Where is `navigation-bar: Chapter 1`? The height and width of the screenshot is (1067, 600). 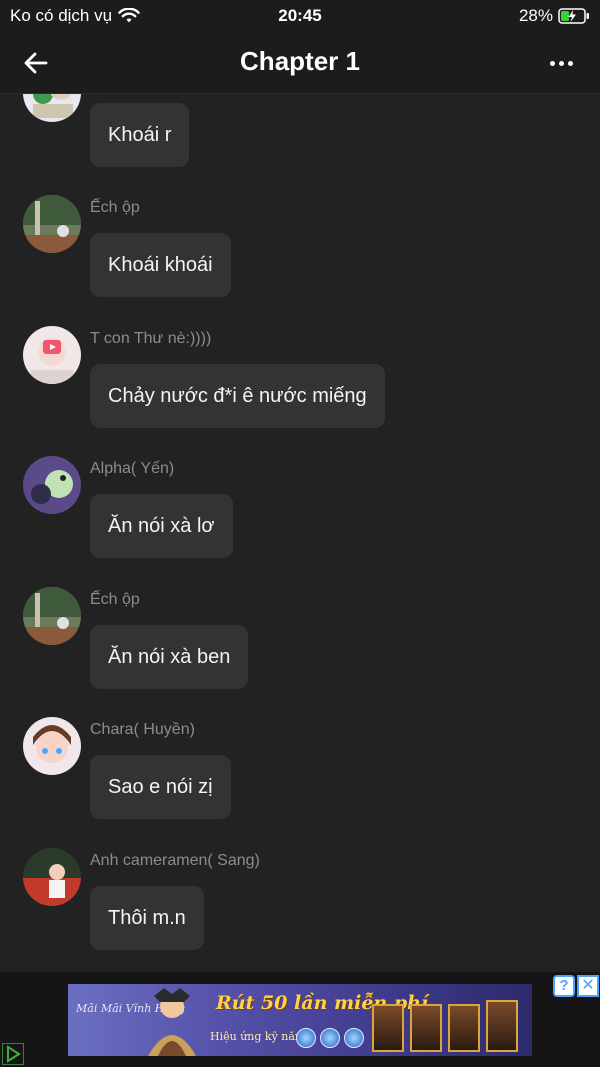
navigation-bar: Chapter 1 is located at coordinates (300, 63).